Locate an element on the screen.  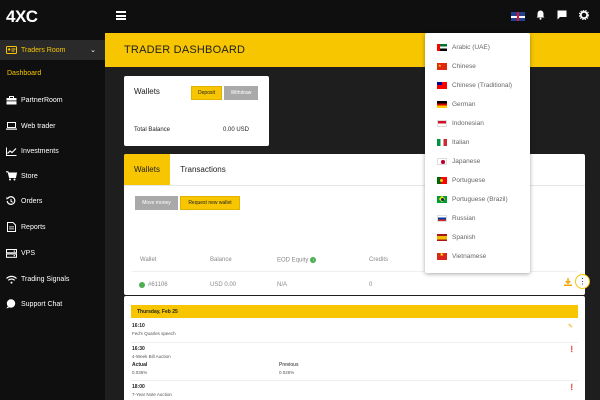
event-name: 7-Year Note Auction is located at coordinates (152, 394).